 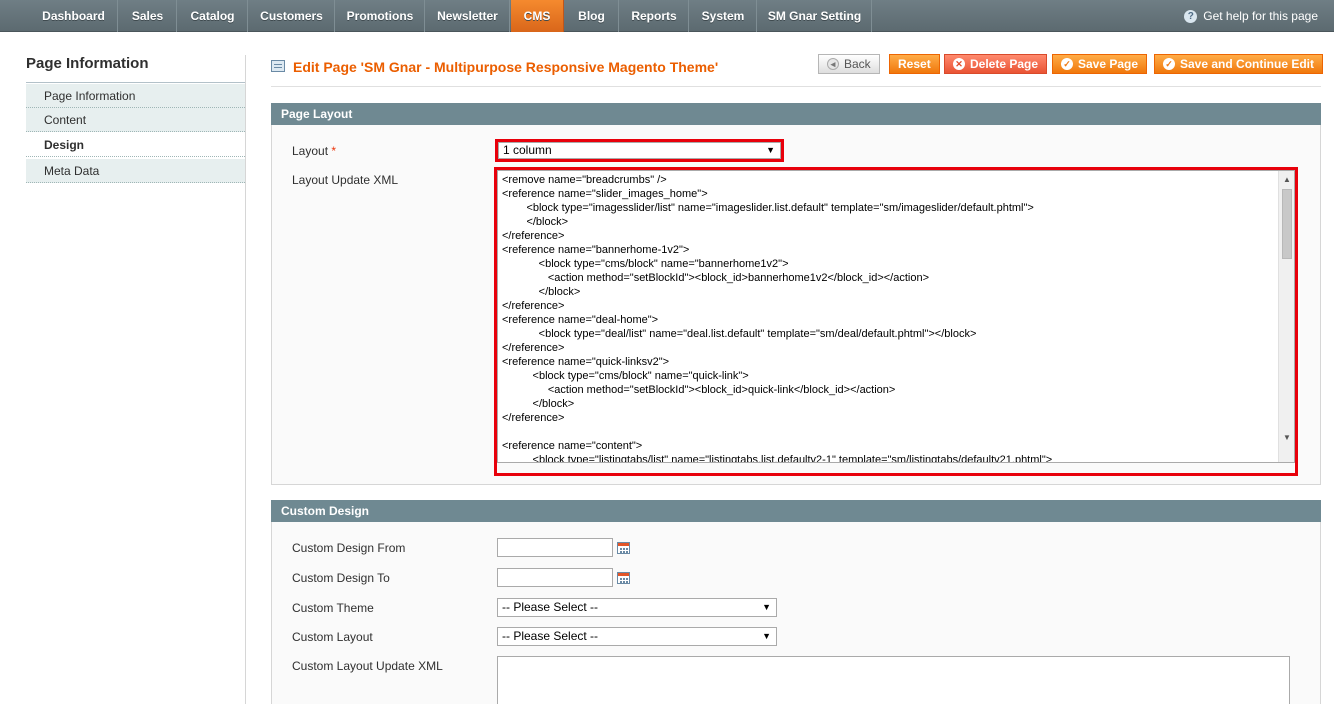 I want to click on nav-newsletter: Newsletter, so click(x=468, y=16).